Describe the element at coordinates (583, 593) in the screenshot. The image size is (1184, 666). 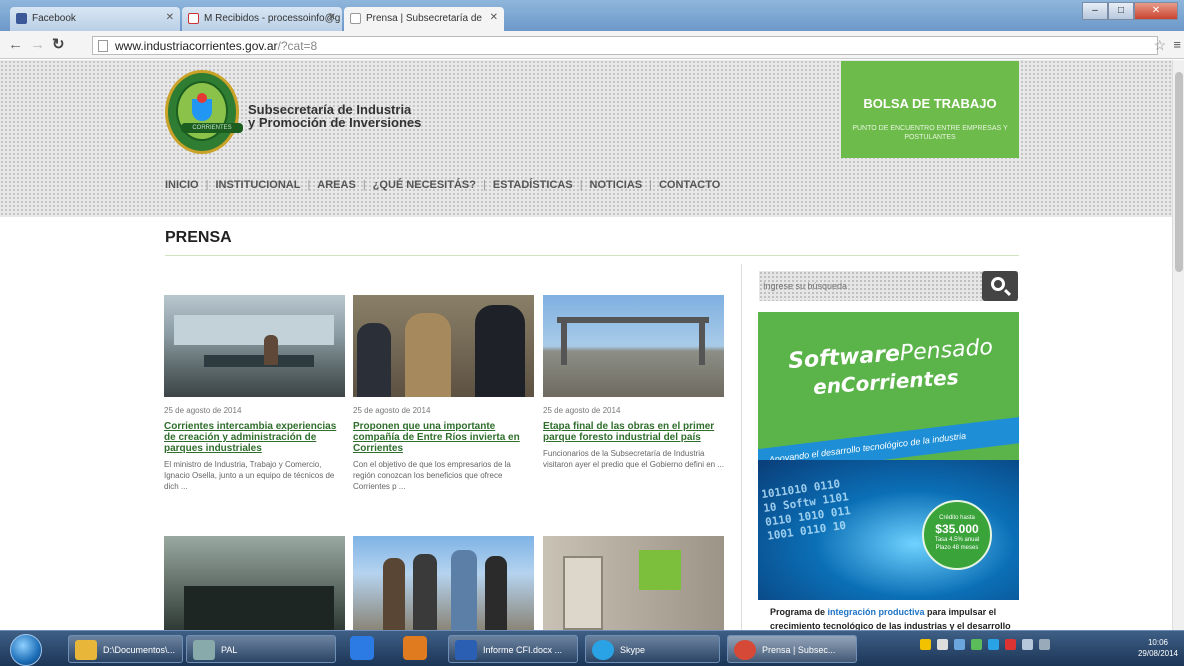
I see `photo-door` at that location.